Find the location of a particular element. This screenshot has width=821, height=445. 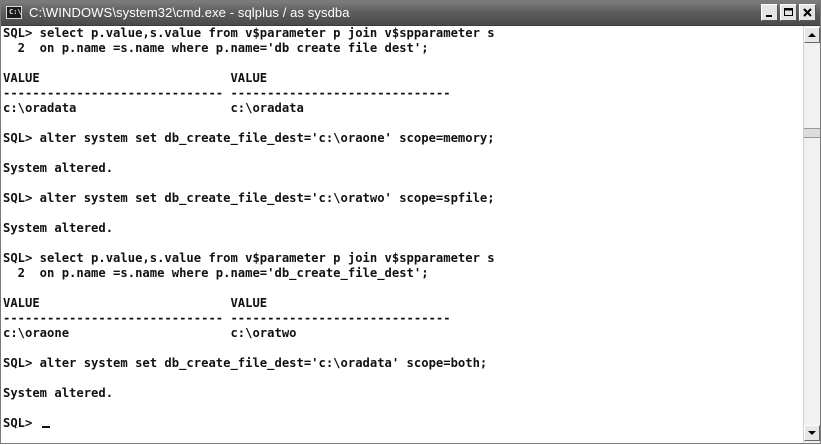

arrow-up-icon is located at coordinates (812, 35).